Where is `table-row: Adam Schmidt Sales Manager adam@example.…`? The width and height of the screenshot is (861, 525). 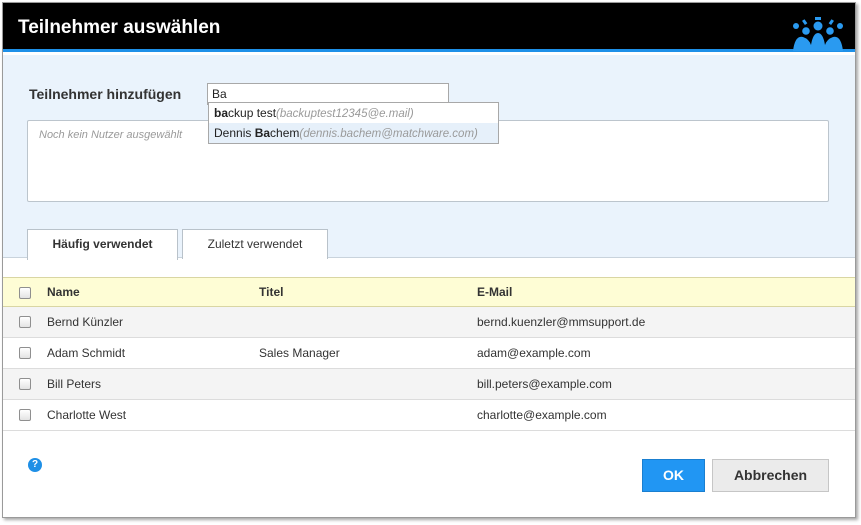
table-row: Adam Schmidt Sales Manager adam@example.… is located at coordinates (429, 353).